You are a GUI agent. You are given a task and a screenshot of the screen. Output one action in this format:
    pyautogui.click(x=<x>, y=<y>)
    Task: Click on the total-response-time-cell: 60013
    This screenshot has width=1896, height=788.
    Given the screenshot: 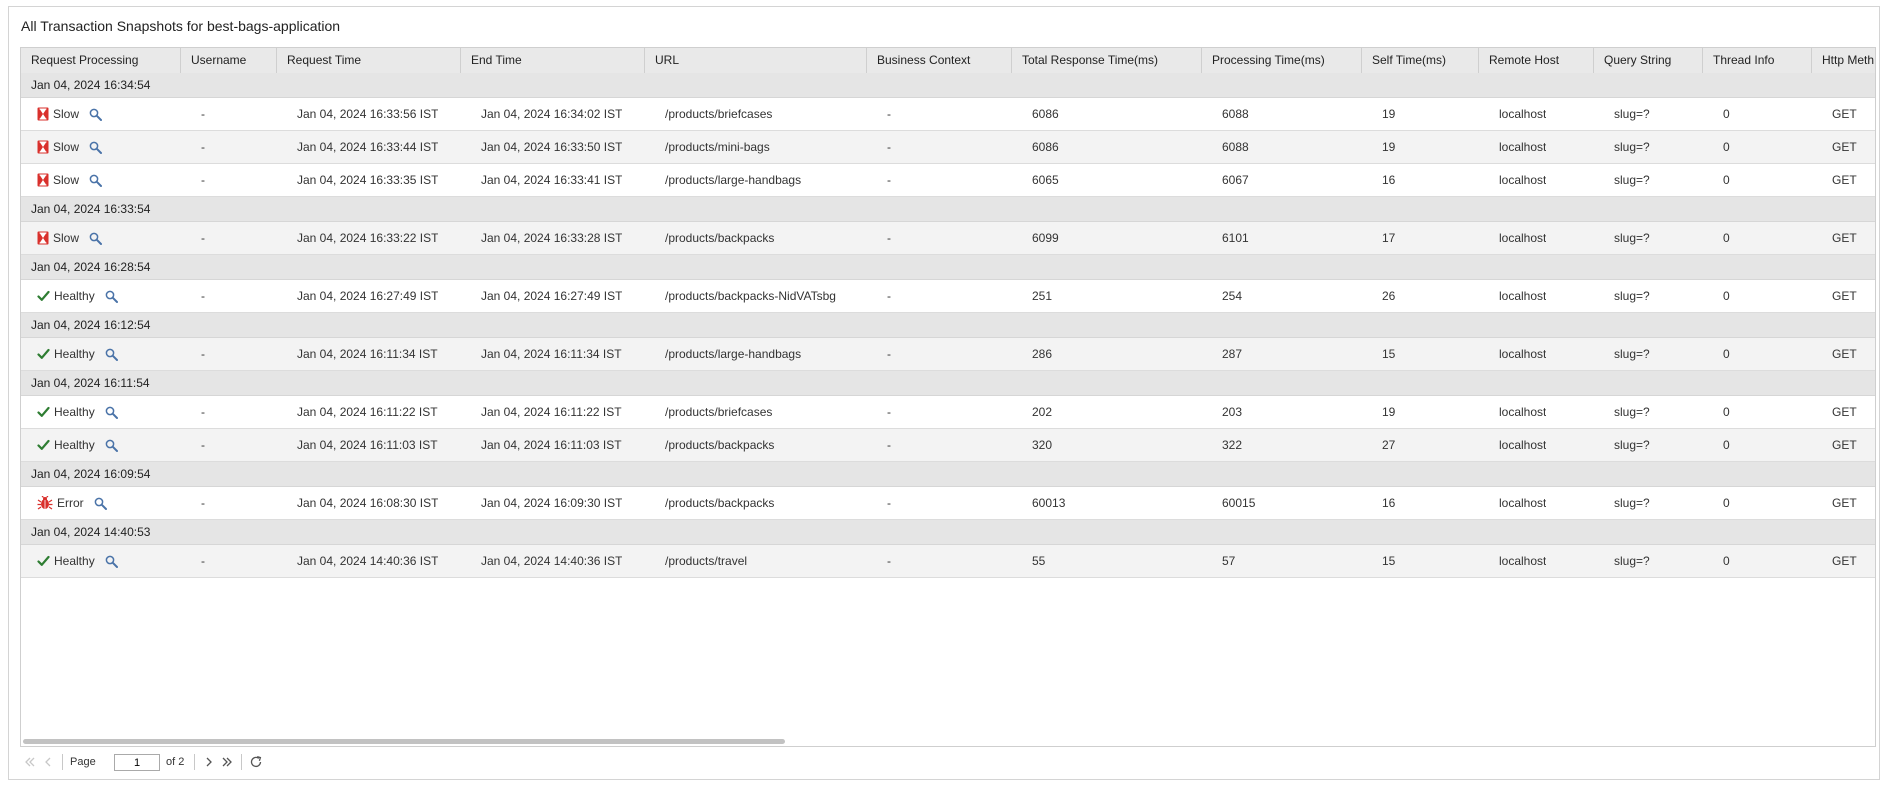 What is the action you would take?
    pyautogui.click(x=1049, y=503)
    